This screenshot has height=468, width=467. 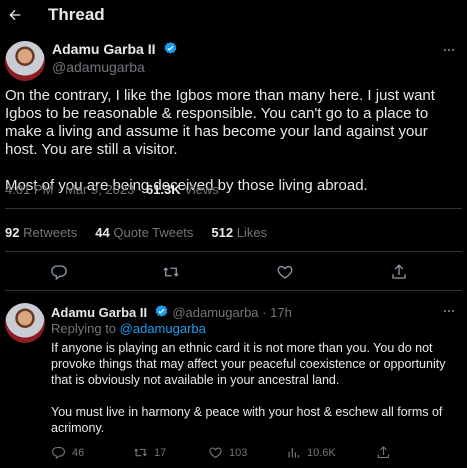 What do you see at coordinates (102, 232) in the screenshot?
I see `quotes-count: 44` at bounding box center [102, 232].